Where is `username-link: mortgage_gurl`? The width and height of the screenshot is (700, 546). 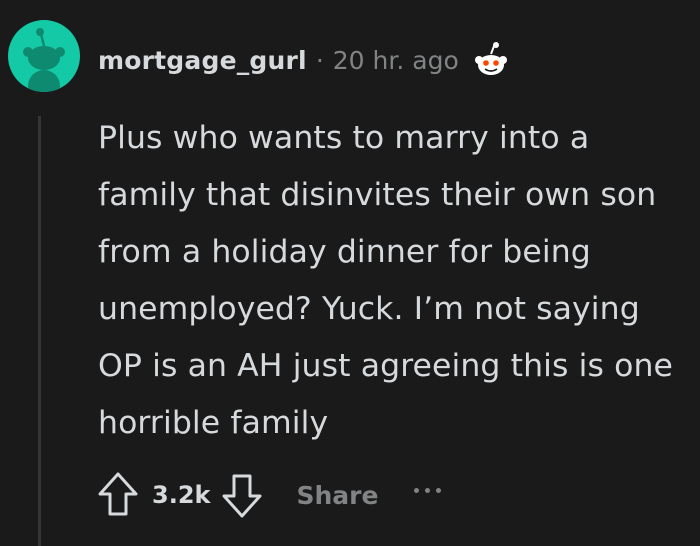
username-link: mortgage_gurl is located at coordinates (202, 60).